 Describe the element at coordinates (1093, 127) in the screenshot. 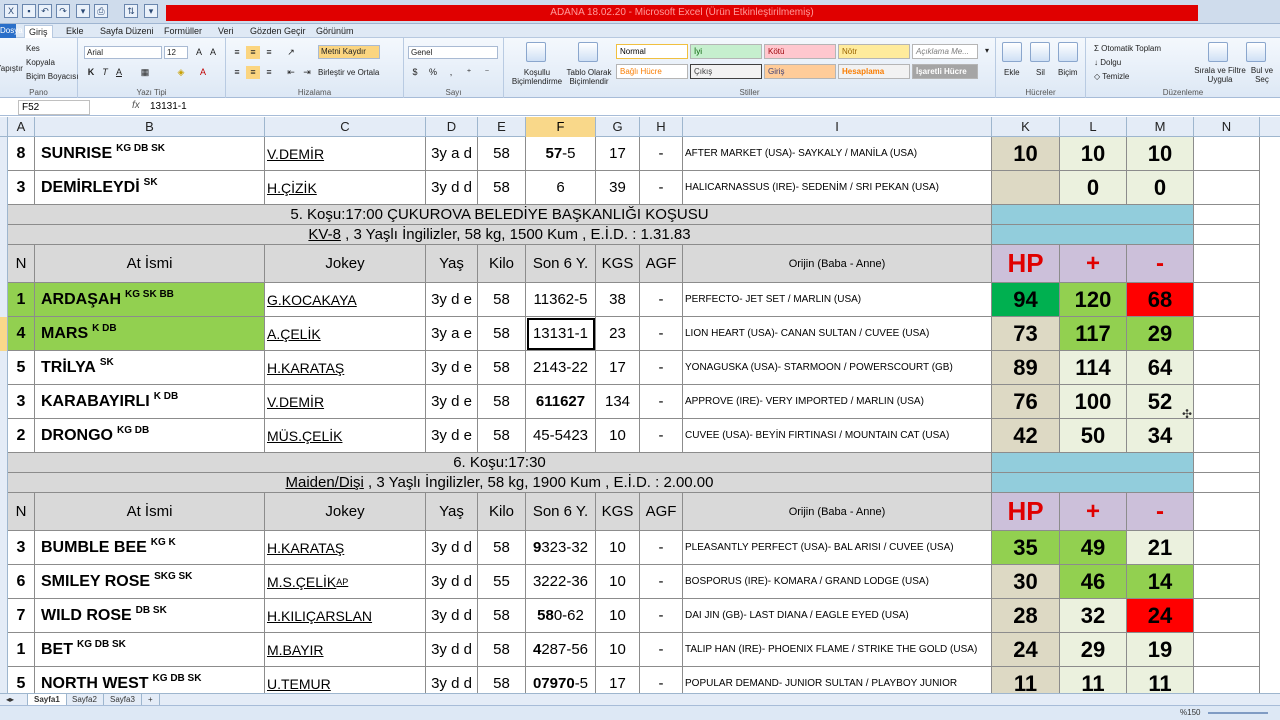

I see `column-header-l: L` at that location.